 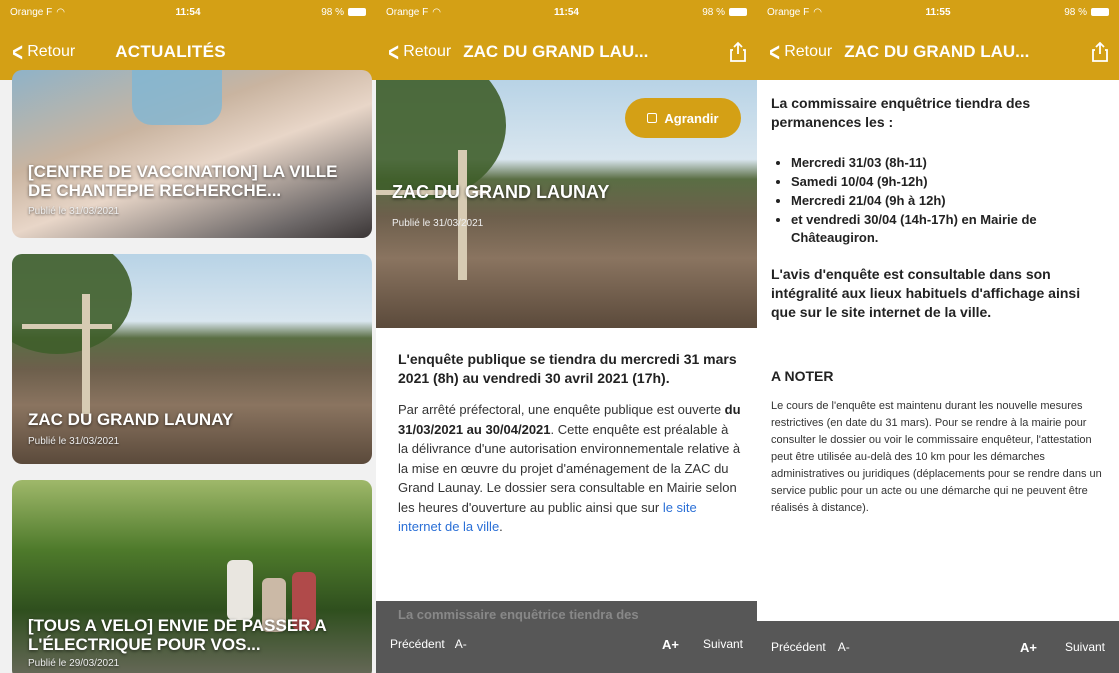 I want to click on list-item: Samedi 10/04 (9h-12h), so click(x=949, y=182).